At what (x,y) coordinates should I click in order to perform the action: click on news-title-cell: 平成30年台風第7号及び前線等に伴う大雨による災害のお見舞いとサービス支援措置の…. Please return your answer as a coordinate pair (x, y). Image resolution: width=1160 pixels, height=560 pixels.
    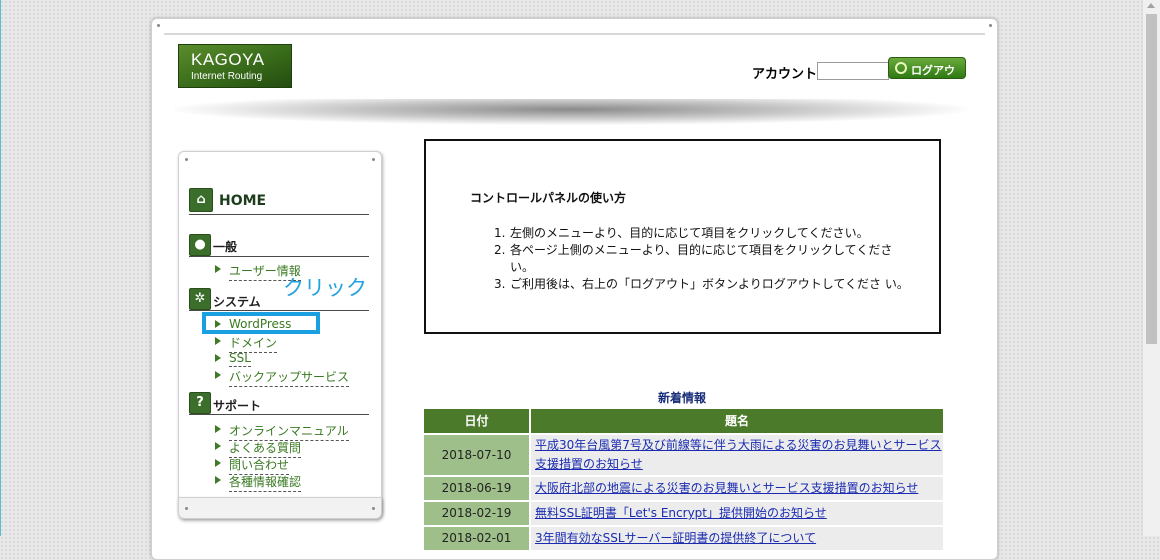
    Looking at the image, I should click on (737, 455).